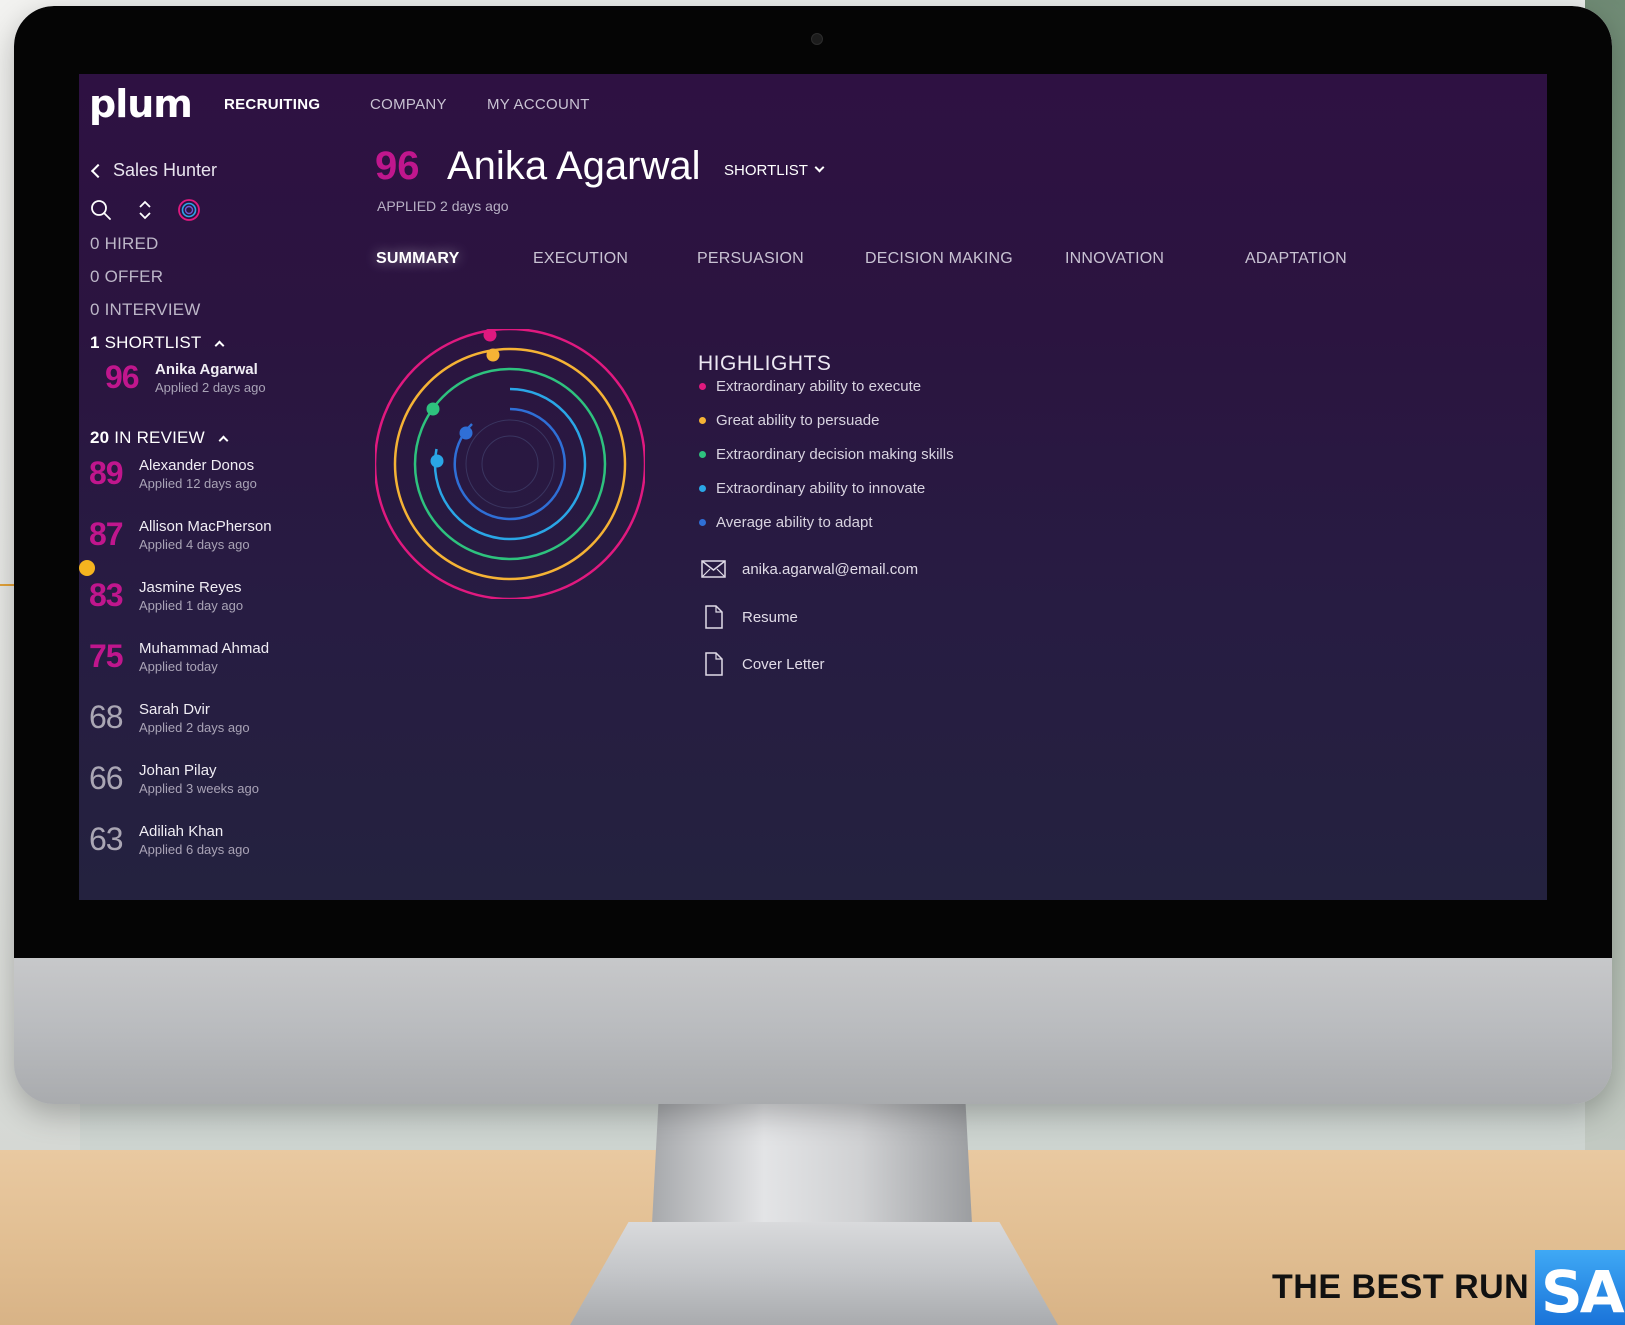 Image resolution: width=1625 pixels, height=1325 pixels. I want to click on highlight-item: Extraordinary ability to innovate, so click(812, 488).